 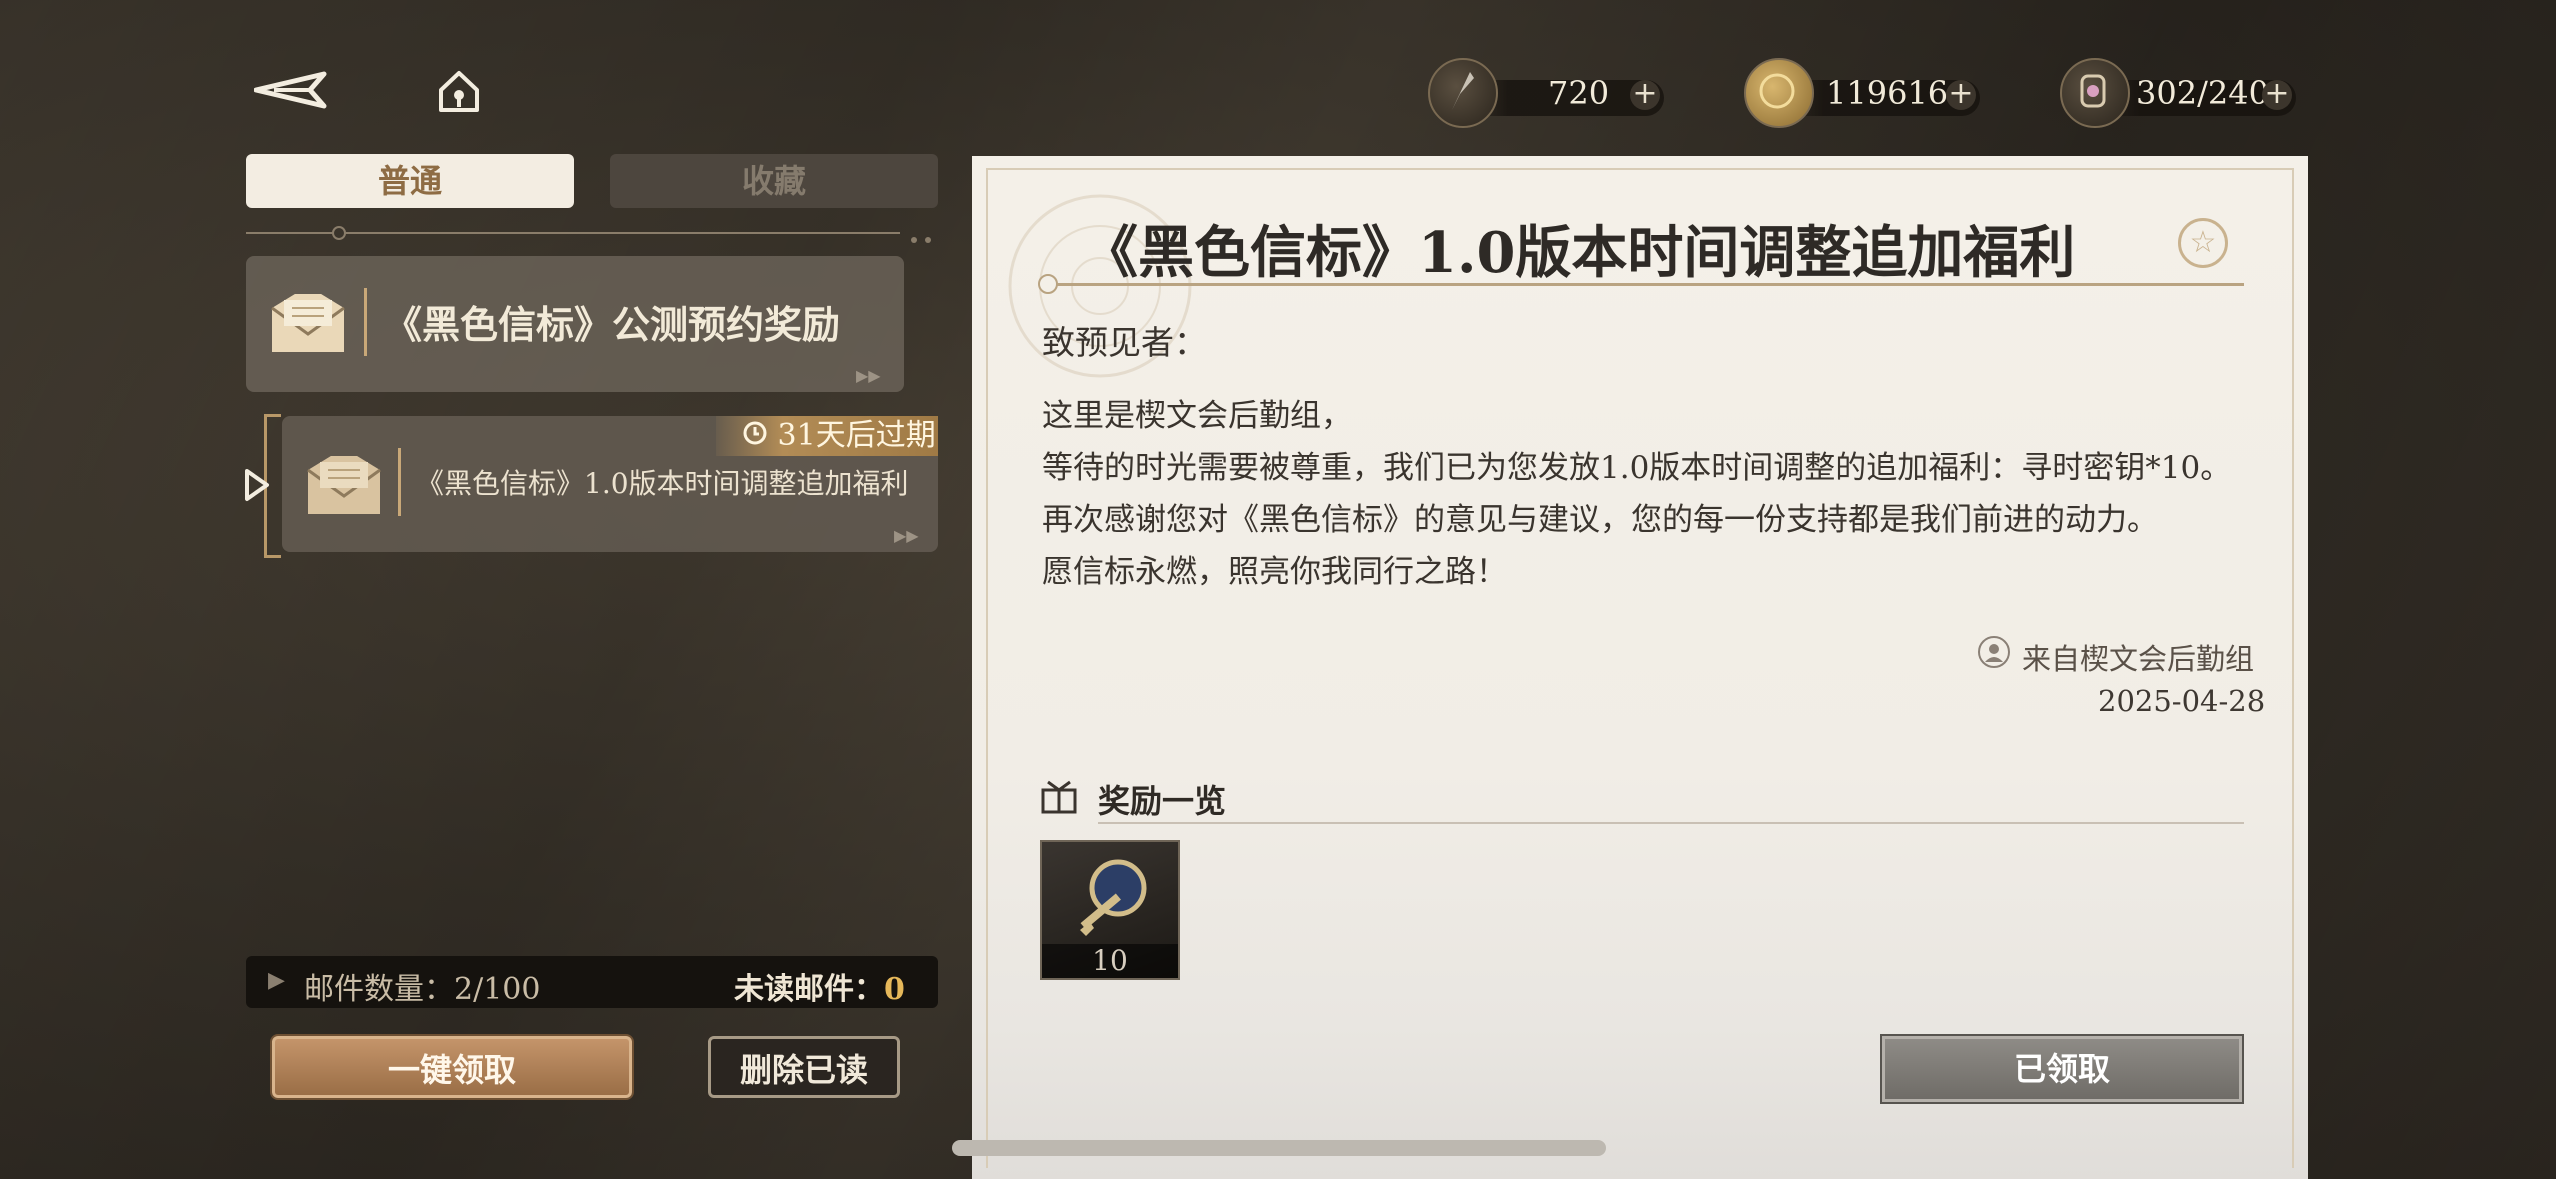 I want to click on resource-value: 119616, so click(x=1887, y=93).